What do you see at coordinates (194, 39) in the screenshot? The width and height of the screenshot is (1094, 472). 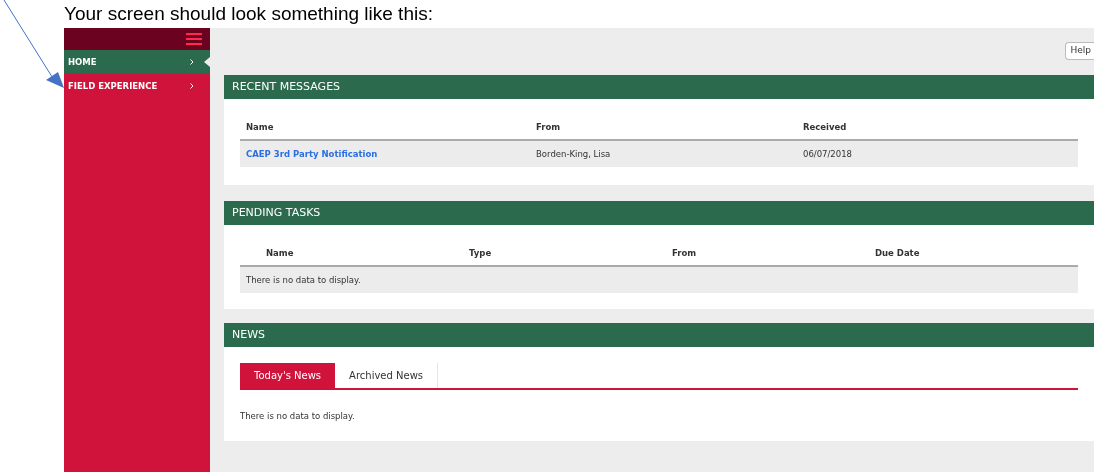 I see `menu-icon` at bounding box center [194, 39].